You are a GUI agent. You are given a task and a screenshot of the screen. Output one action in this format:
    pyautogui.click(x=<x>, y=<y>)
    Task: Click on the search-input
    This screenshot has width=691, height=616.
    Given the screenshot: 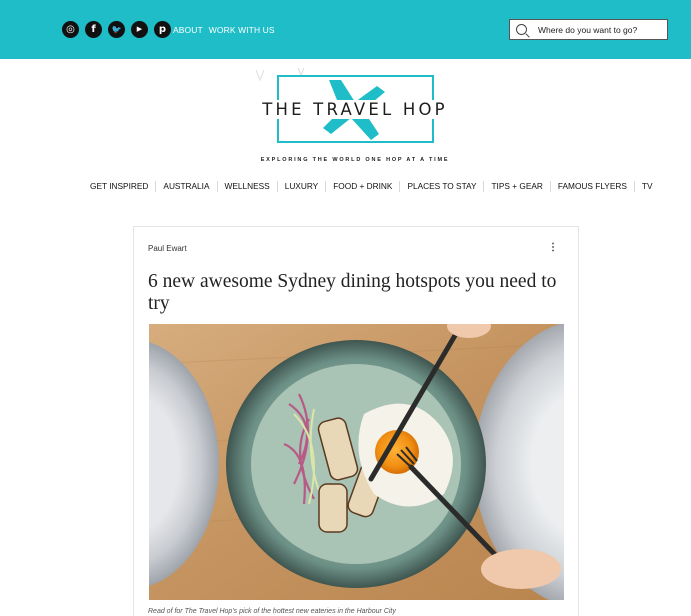 What is the action you would take?
    pyautogui.click(x=602, y=29)
    